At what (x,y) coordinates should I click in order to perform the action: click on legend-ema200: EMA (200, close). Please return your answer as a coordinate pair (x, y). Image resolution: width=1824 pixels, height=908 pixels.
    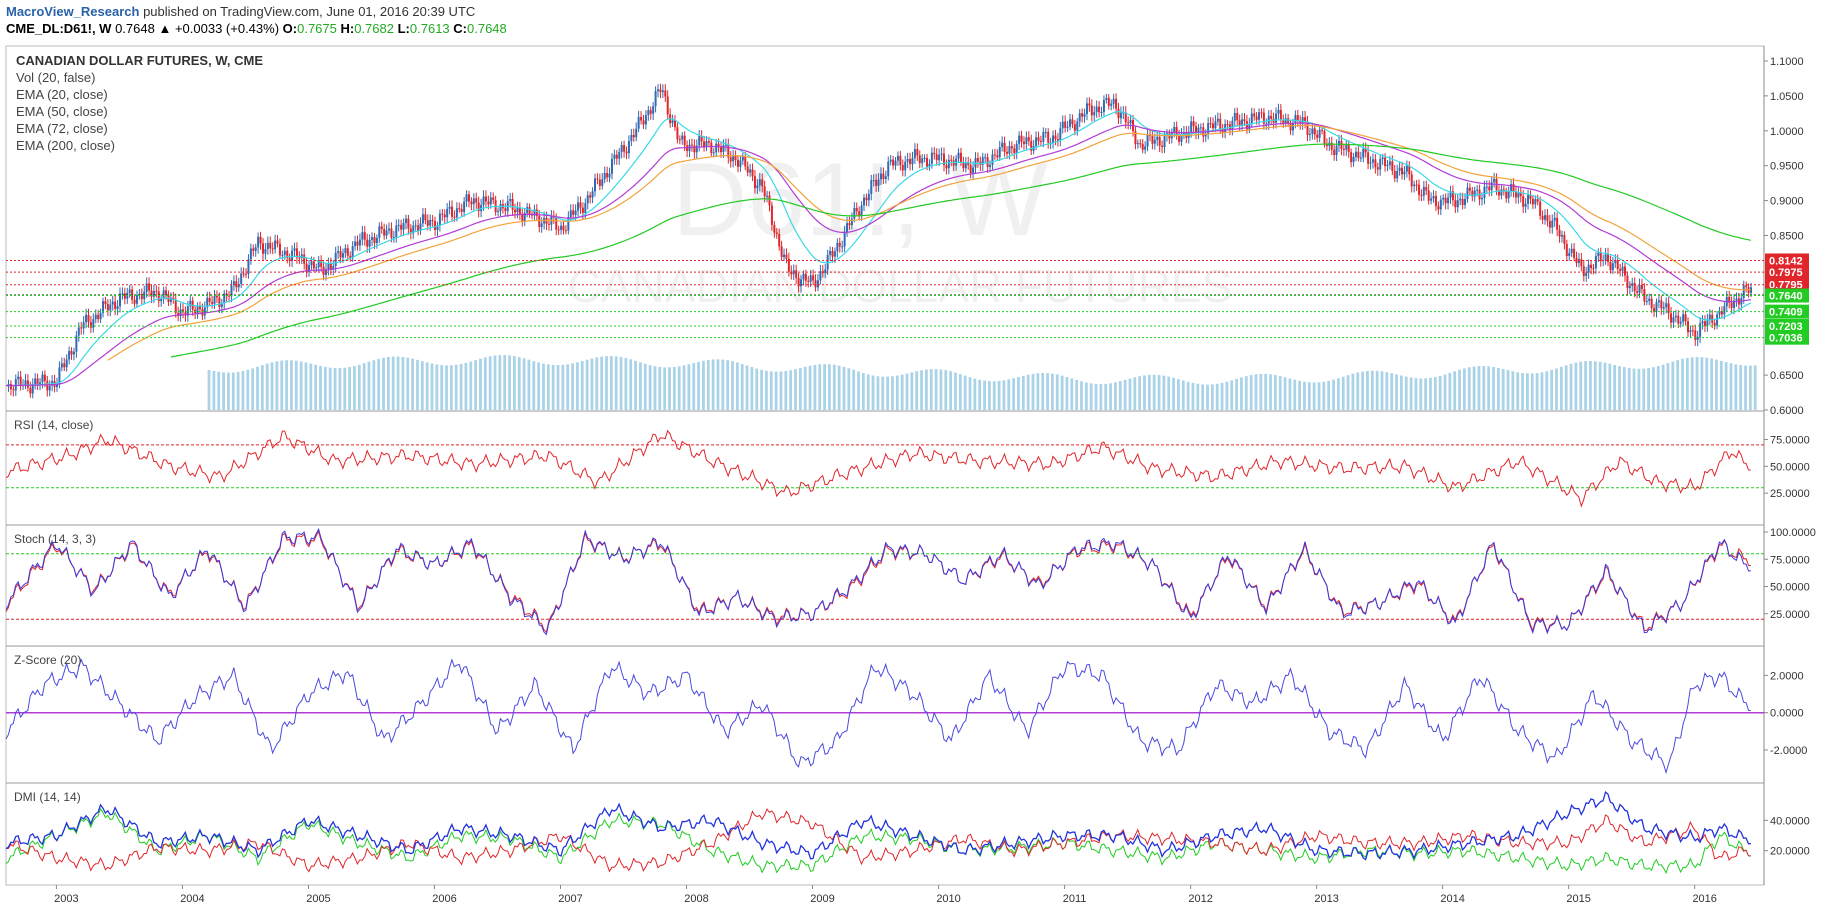
    Looking at the image, I should click on (139, 145).